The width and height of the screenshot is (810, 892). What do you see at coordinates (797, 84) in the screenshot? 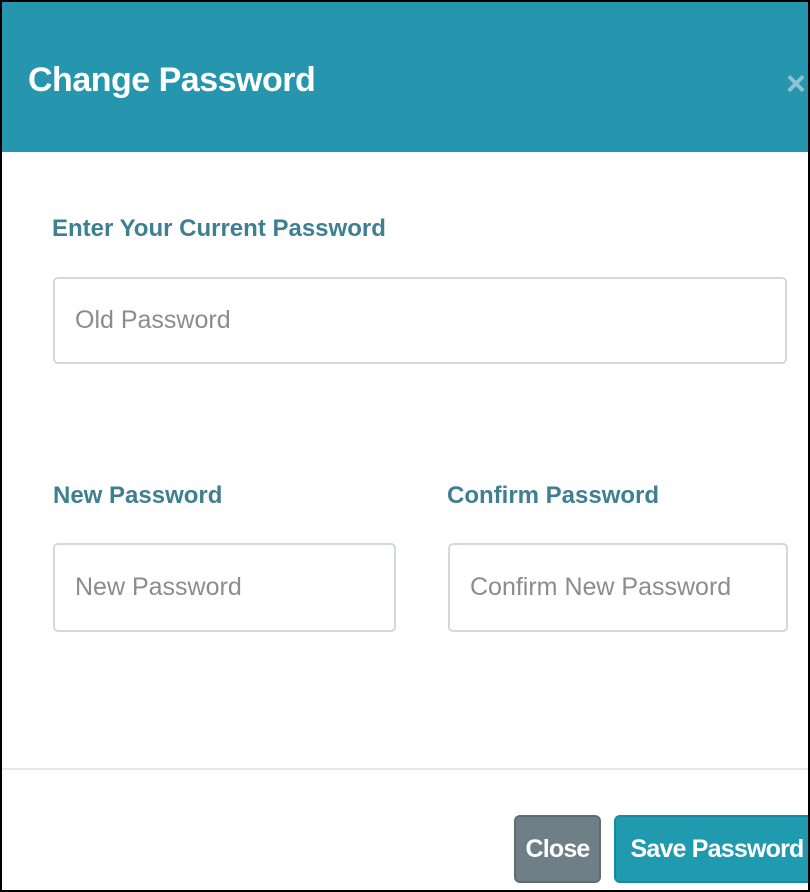
I see `close-icon: ×` at bounding box center [797, 84].